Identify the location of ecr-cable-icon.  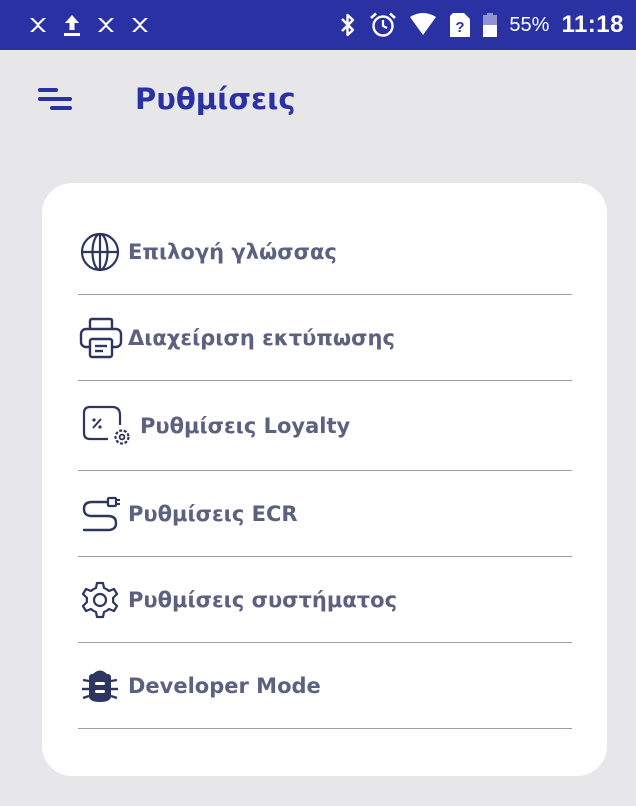
(103, 514).